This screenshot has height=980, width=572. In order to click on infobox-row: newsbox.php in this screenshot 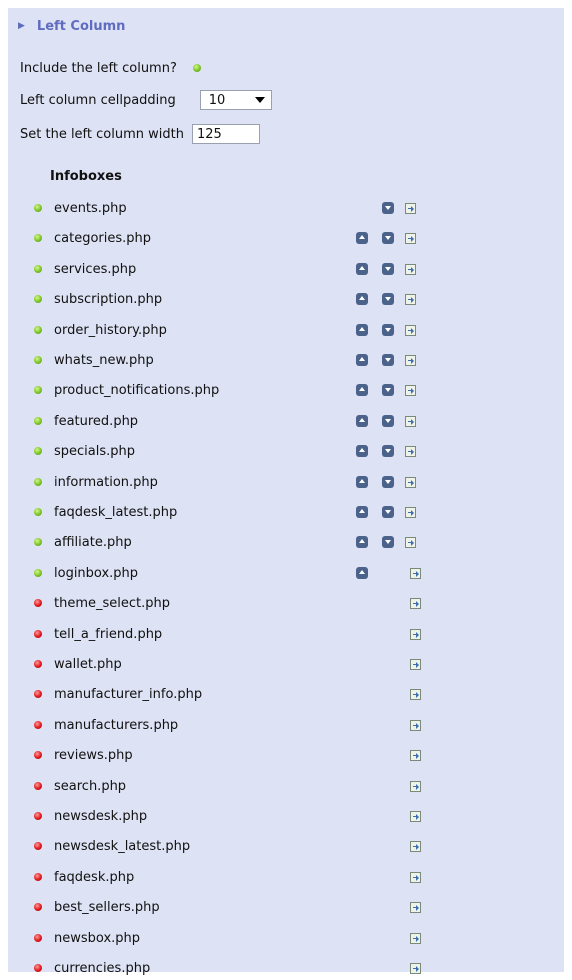, I will do `click(87, 938)`.